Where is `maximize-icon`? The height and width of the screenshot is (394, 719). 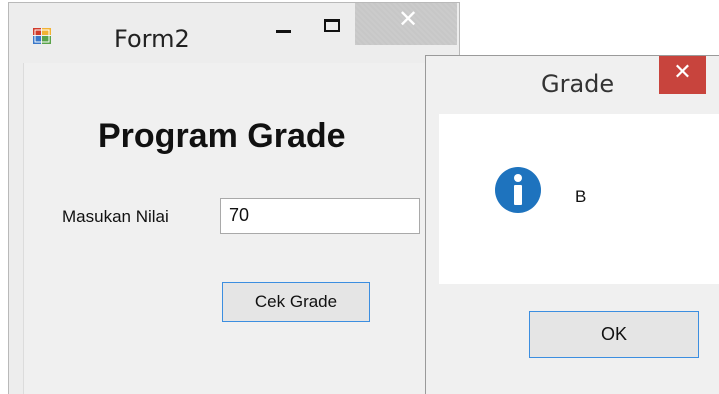 maximize-icon is located at coordinates (331, 25).